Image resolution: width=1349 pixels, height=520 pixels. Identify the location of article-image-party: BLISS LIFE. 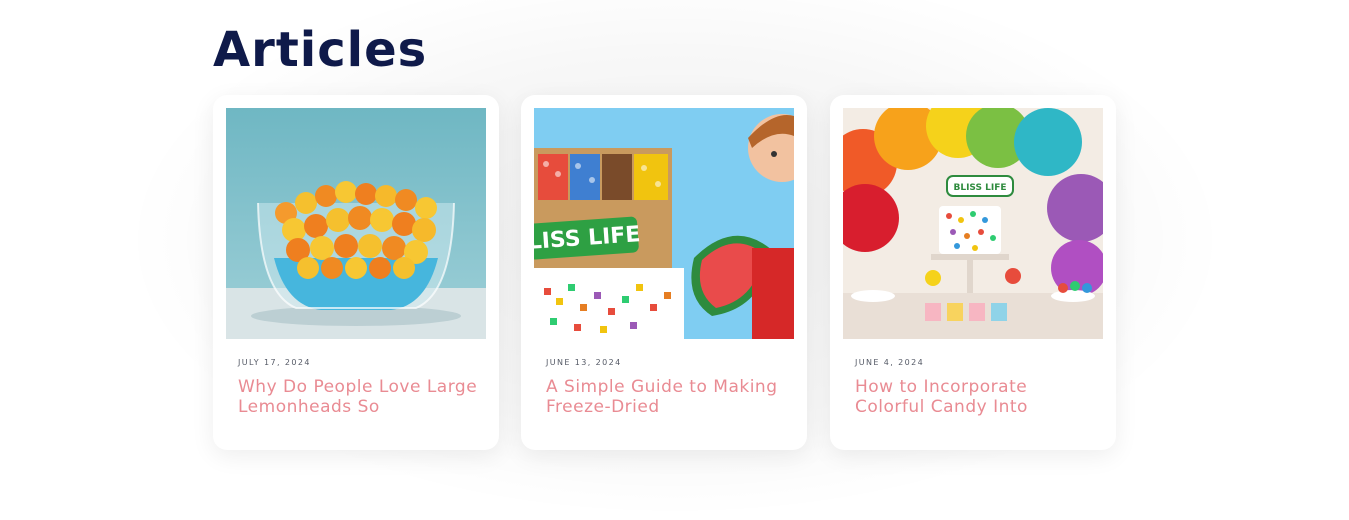
(973, 223).